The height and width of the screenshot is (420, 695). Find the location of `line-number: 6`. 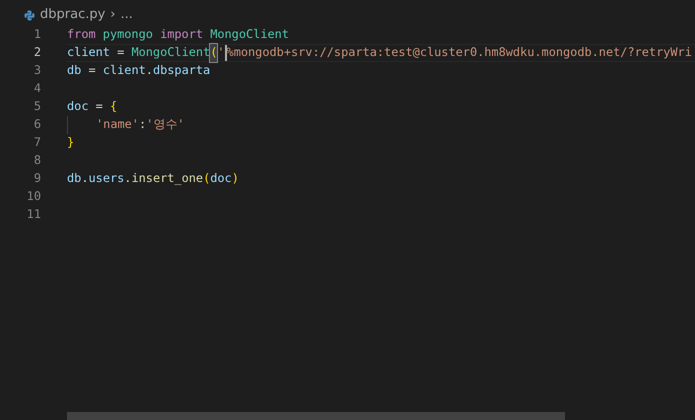

line-number: 6 is located at coordinates (36, 125).